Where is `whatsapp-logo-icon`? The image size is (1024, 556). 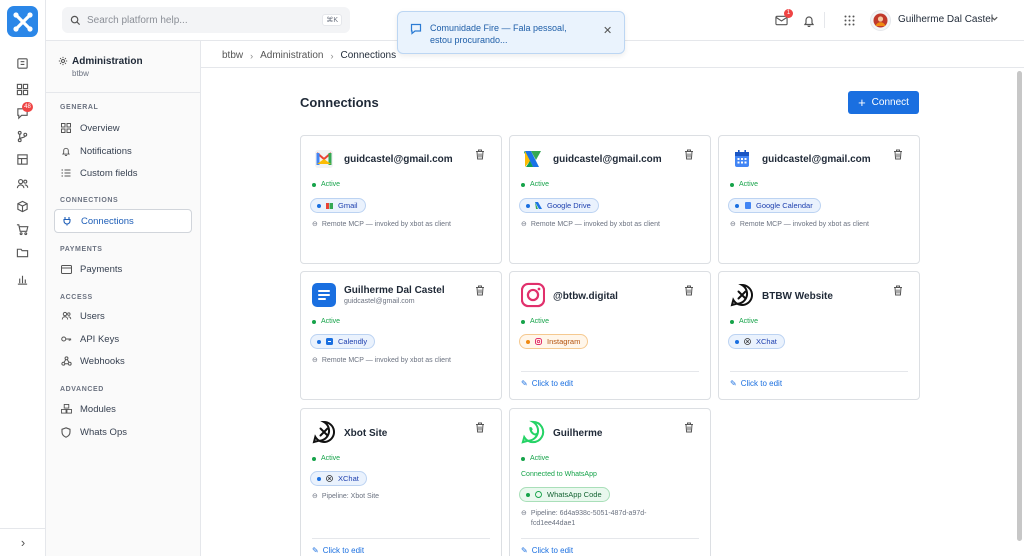
whatsapp-logo-icon is located at coordinates (533, 432).